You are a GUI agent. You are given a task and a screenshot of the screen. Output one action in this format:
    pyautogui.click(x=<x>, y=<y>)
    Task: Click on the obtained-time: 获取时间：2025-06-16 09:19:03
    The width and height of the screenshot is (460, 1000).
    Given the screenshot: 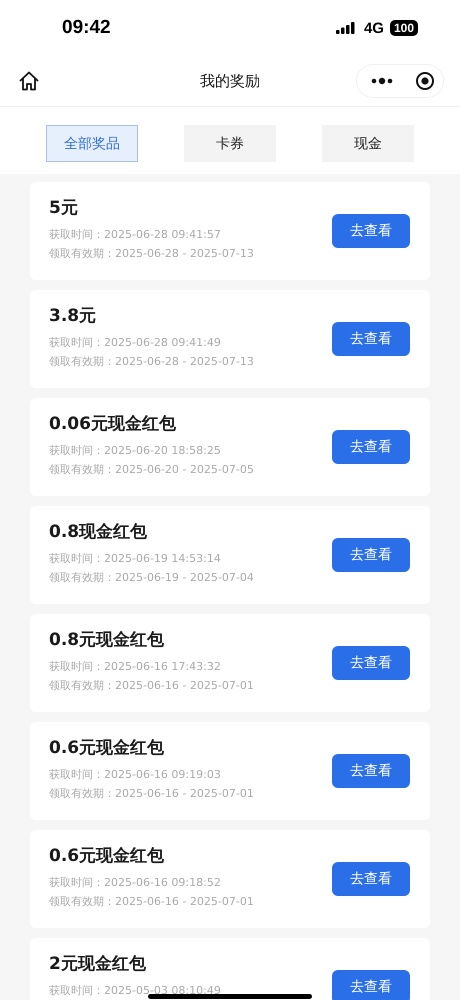 What is the action you would take?
    pyautogui.click(x=135, y=774)
    